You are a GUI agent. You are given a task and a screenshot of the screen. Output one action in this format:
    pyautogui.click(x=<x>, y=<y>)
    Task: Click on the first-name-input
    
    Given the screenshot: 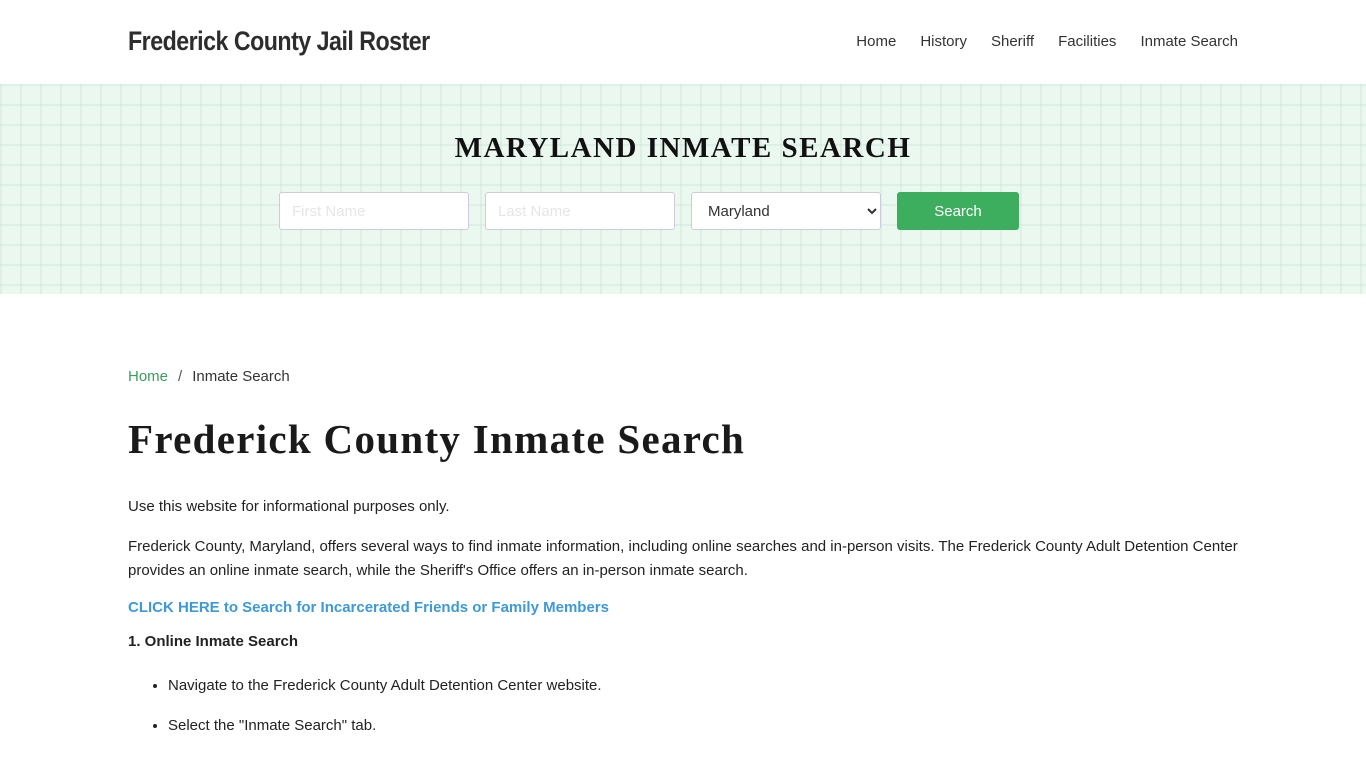 What is the action you would take?
    pyautogui.click(x=374, y=211)
    